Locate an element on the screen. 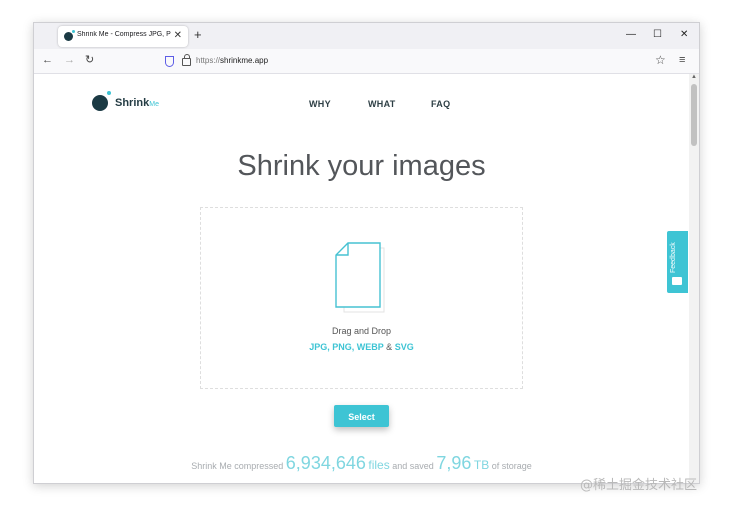 Image resolution: width=732 pixels, height=507 pixels. logo-mark-icon is located at coordinates (100, 103).